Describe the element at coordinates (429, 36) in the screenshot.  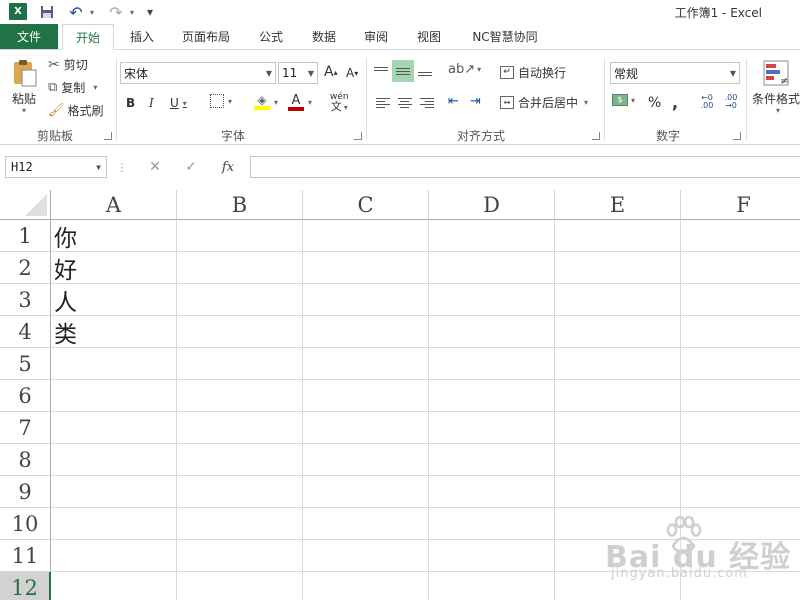
I see `tab-view: 视图` at that location.